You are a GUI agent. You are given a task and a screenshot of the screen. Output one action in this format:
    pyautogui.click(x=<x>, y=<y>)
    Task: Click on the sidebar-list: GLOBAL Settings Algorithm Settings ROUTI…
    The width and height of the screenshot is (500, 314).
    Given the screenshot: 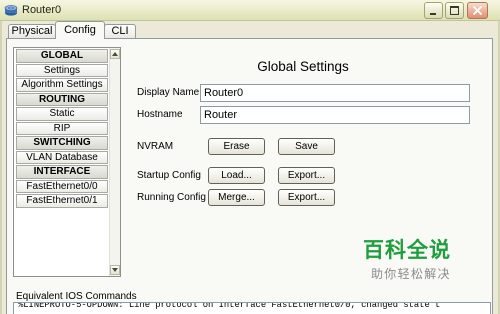 What is the action you would take?
    pyautogui.click(x=62, y=129)
    